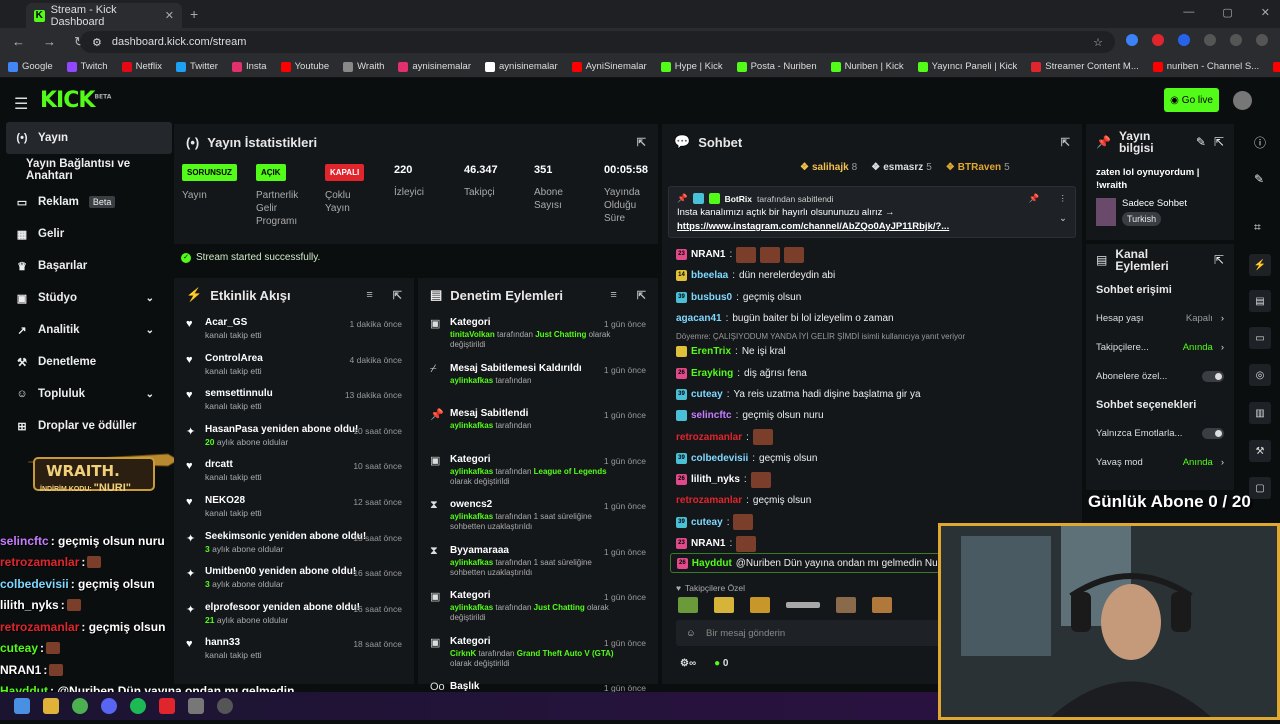  What do you see at coordinates (1034, 198) in the screenshot?
I see `unpin-icon: 📌` at bounding box center [1034, 198].